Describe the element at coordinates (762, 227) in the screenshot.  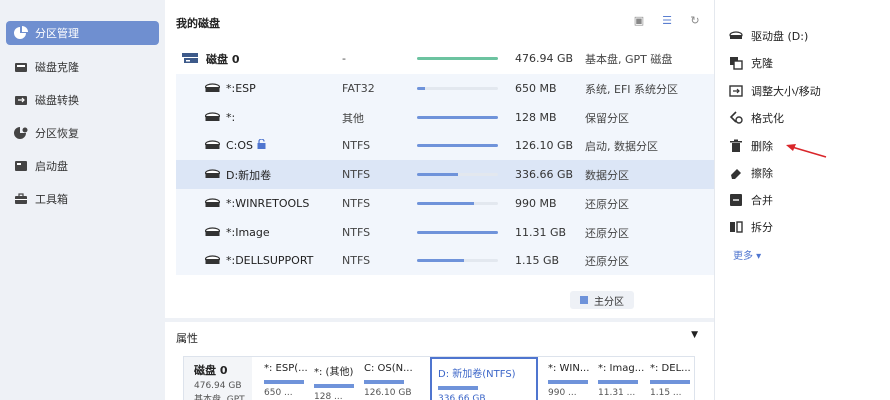
I see `action-label: 拆分` at that location.